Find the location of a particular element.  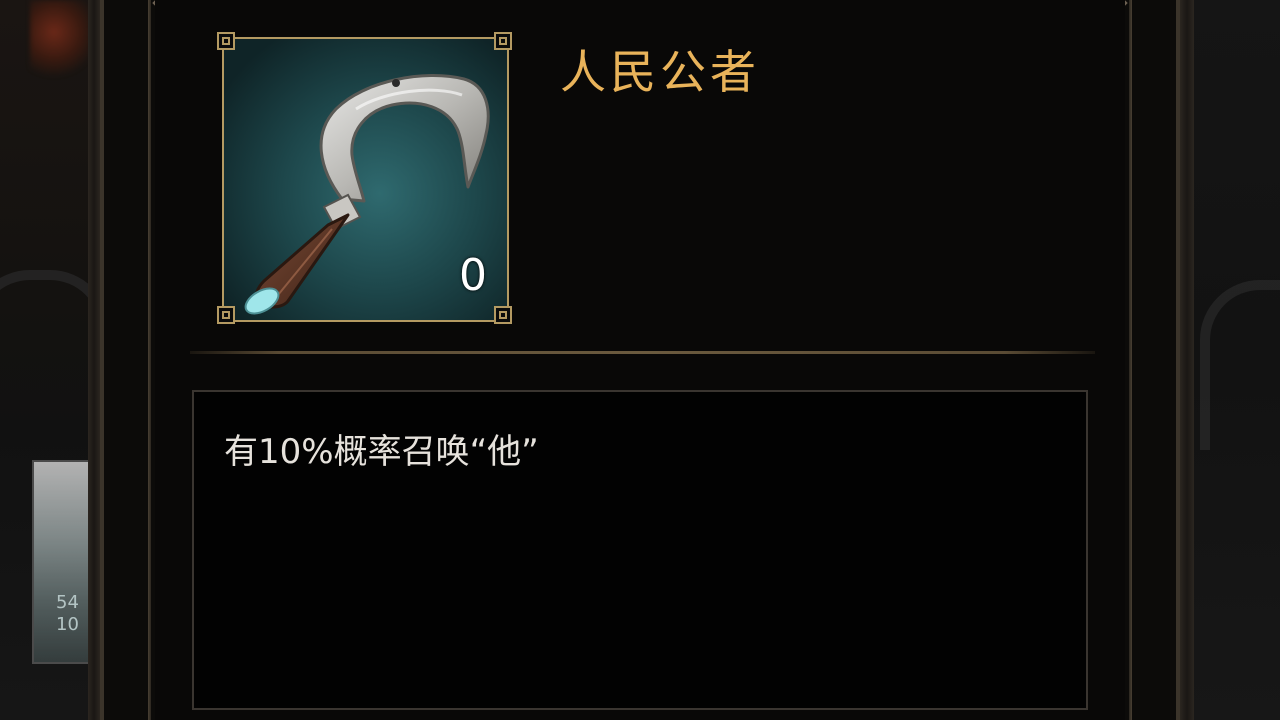

section-divider is located at coordinates (642, 352).